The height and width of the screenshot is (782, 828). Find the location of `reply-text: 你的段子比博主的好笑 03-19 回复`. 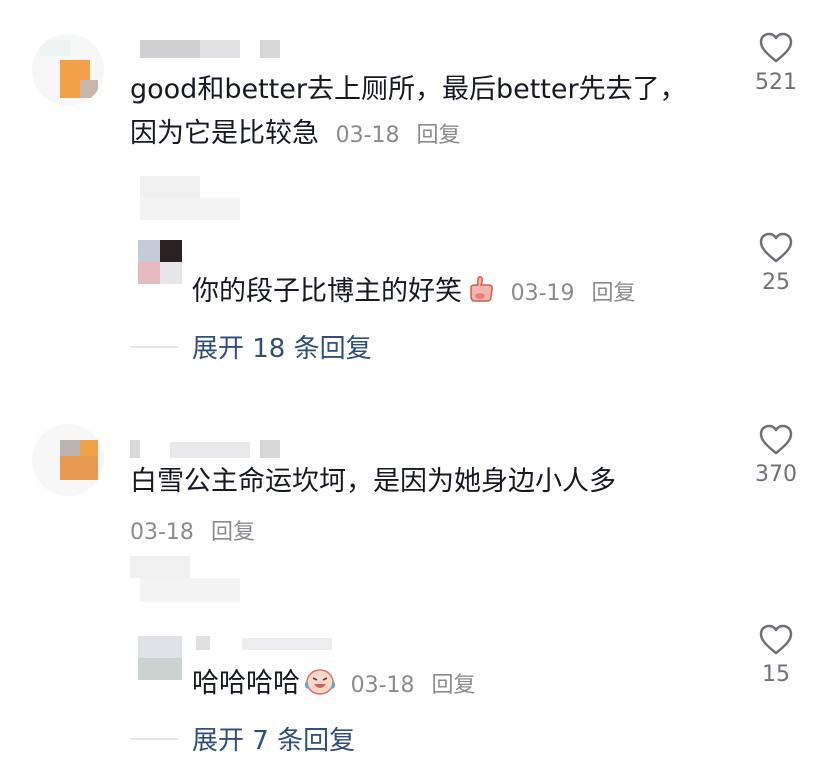

reply-text: 你的段子比博主的好笑 03-19 回复 is located at coordinates (452, 294).